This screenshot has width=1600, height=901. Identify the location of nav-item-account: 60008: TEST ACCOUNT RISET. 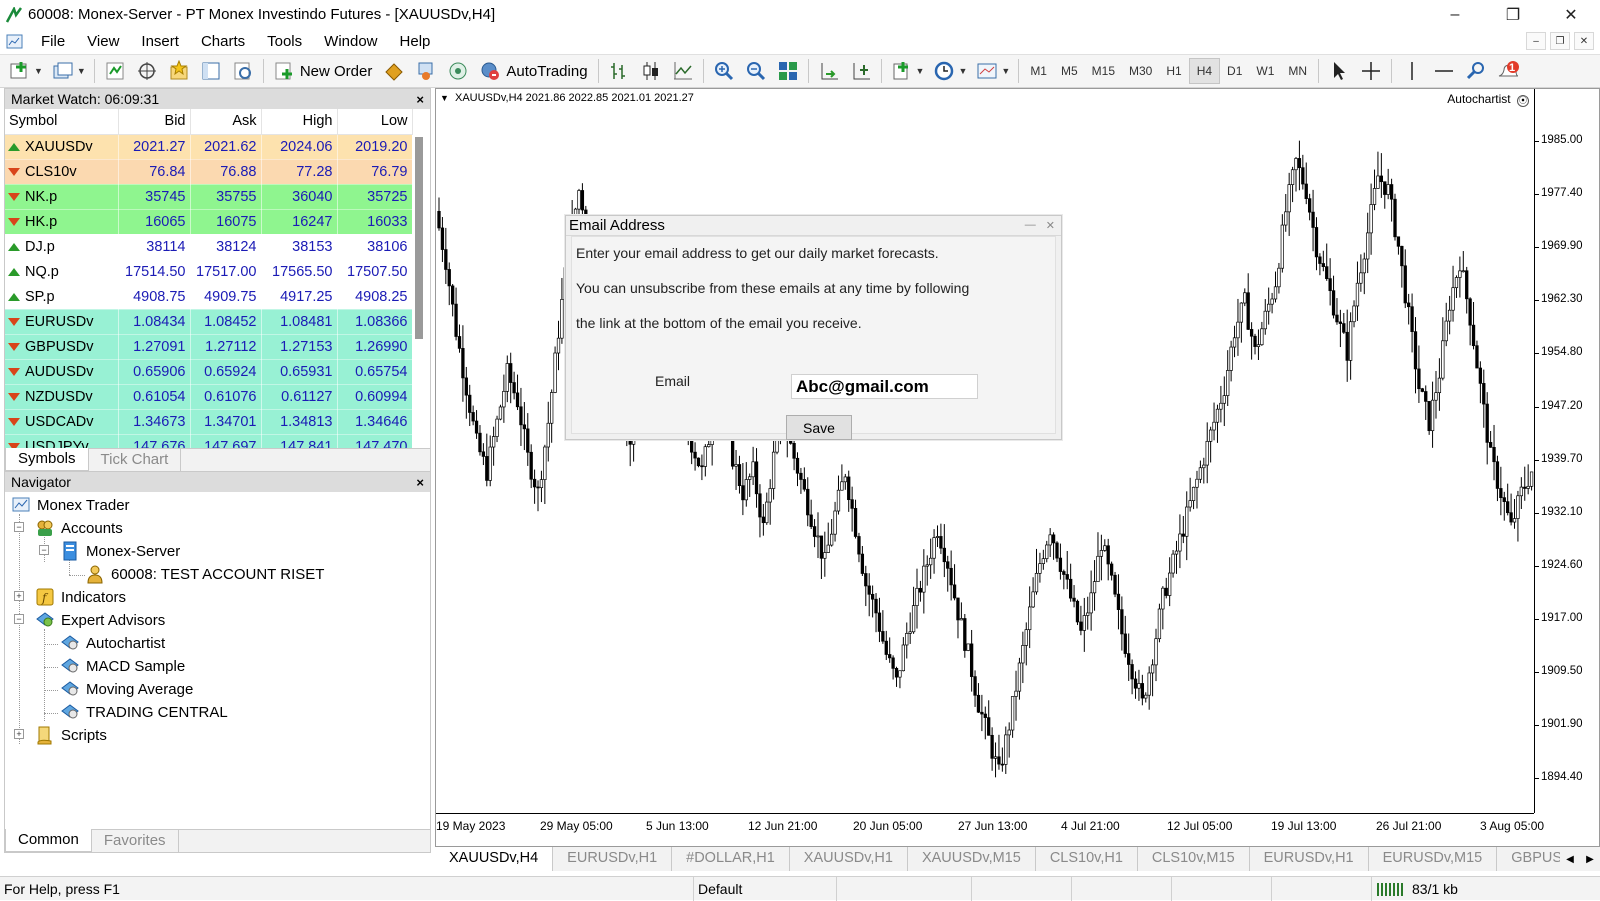
(204, 574).